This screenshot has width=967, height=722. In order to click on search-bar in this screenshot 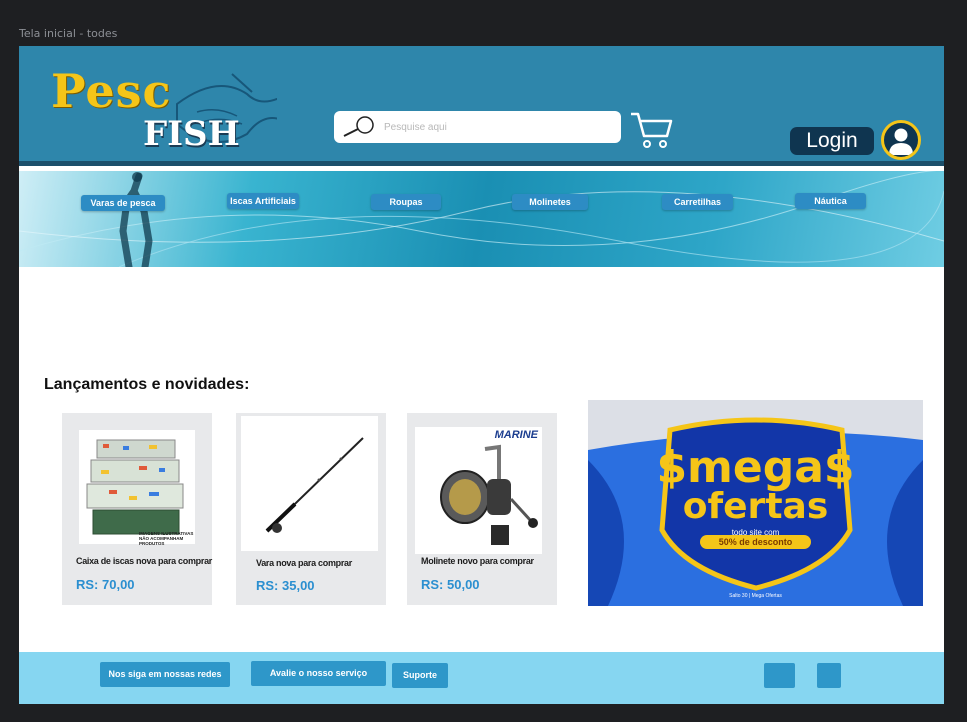, I will do `click(477, 127)`.